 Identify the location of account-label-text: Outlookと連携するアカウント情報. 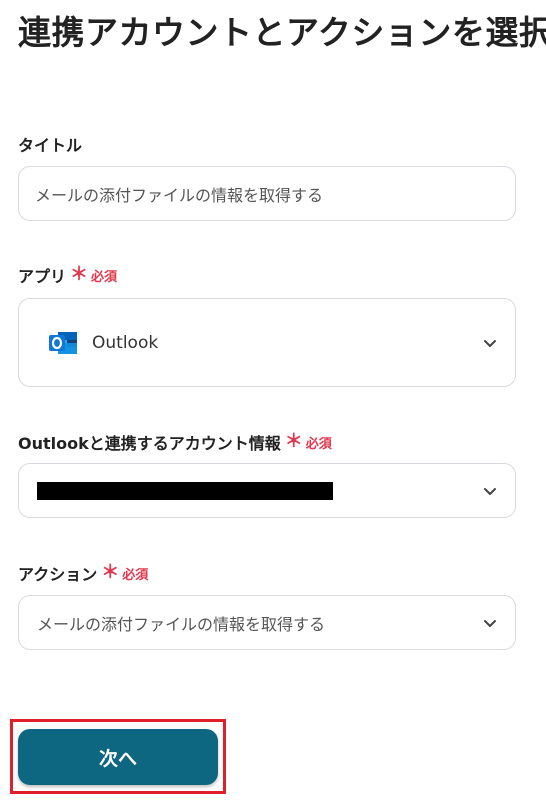
(149, 443).